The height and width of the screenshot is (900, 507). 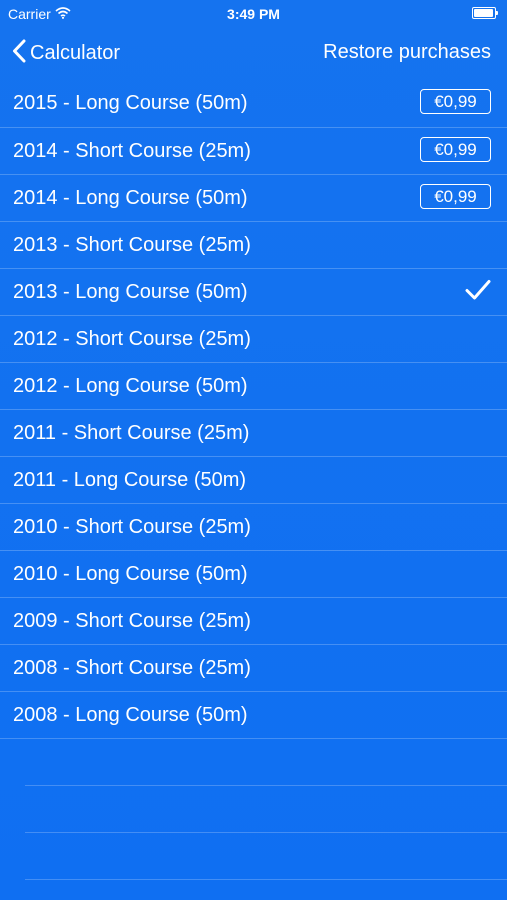 I want to click on list-item-label: 2010 - Short Course (25m), so click(x=132, y=527).